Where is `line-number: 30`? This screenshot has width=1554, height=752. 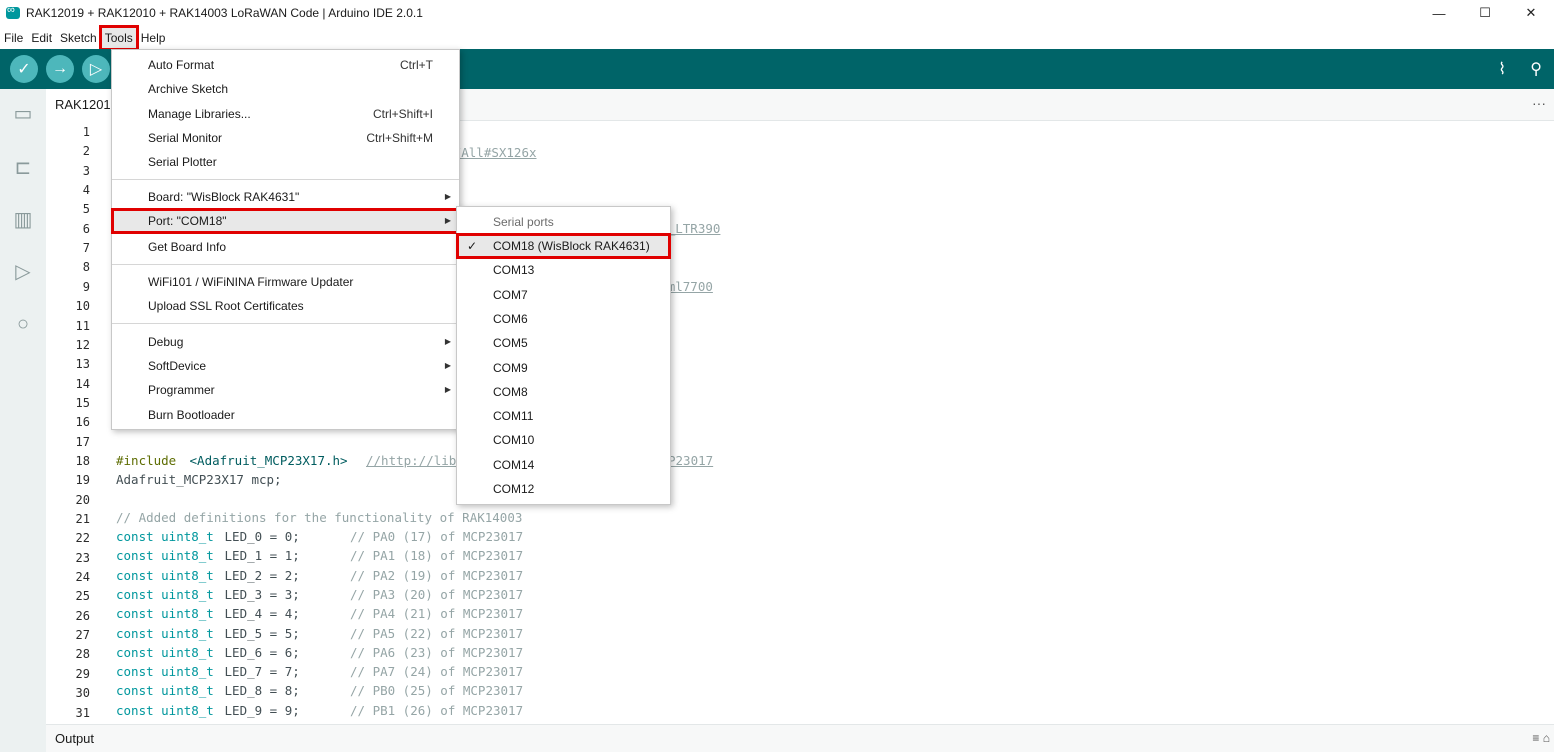
line-number: 30 is located at coordinates (82, 693).